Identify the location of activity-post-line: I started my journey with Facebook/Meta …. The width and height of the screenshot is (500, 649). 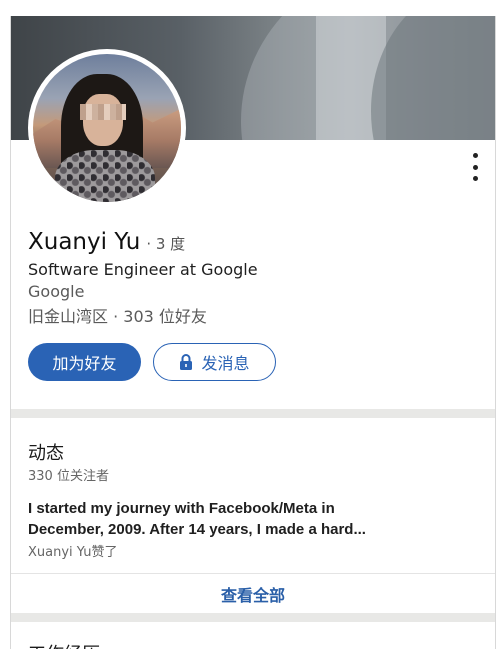
(181, 508).